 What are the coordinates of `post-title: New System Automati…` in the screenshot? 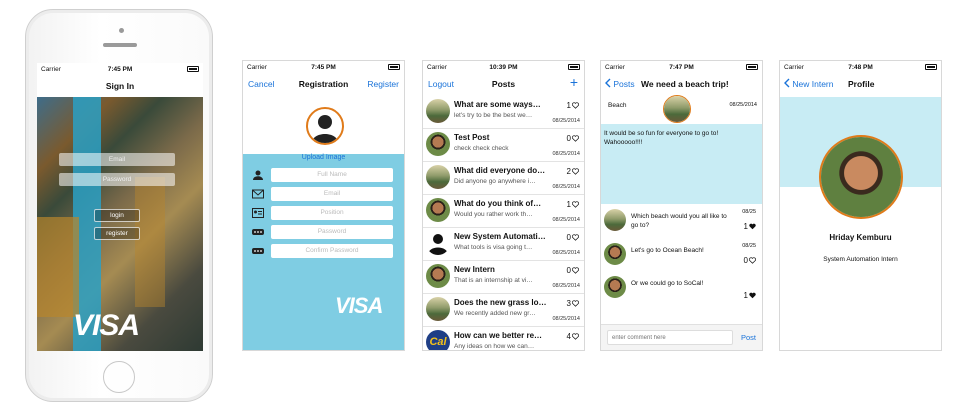 It's located at (500, 236).